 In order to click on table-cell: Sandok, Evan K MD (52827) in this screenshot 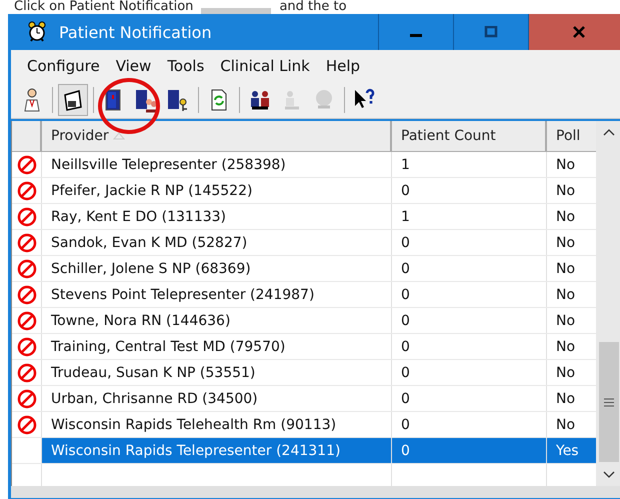, I will do `click(149, 242)`.